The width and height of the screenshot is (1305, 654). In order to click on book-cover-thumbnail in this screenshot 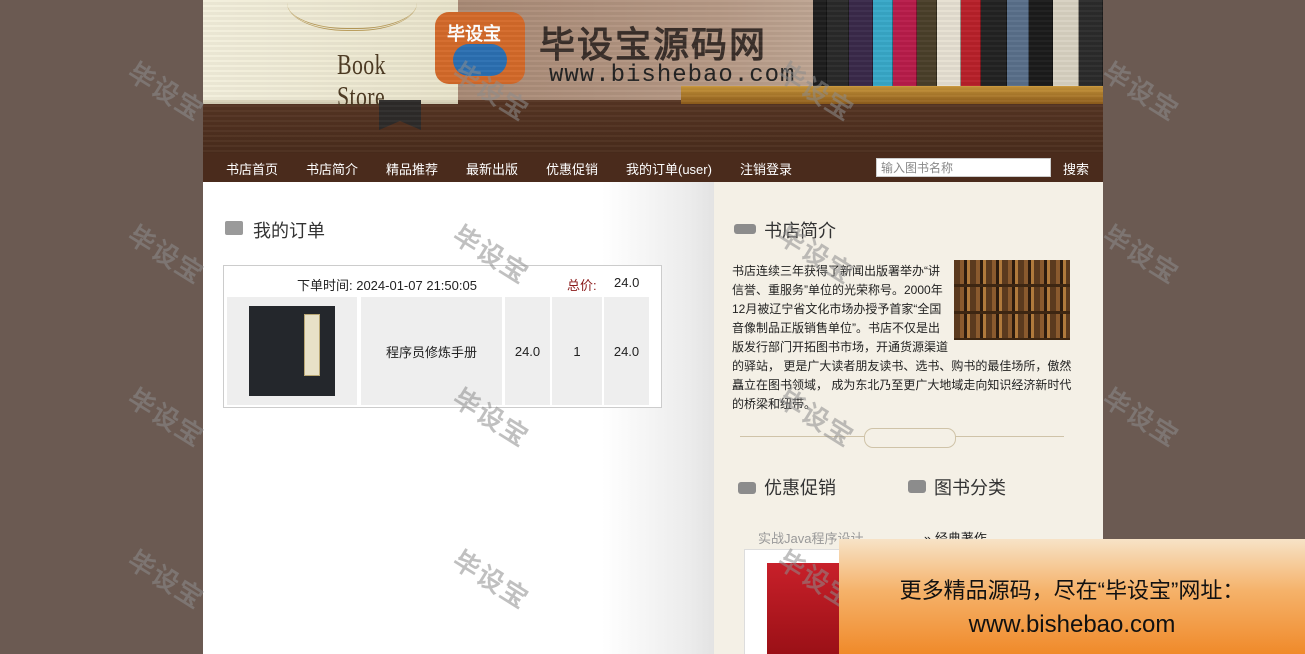, I will do `click(292, 351)`.